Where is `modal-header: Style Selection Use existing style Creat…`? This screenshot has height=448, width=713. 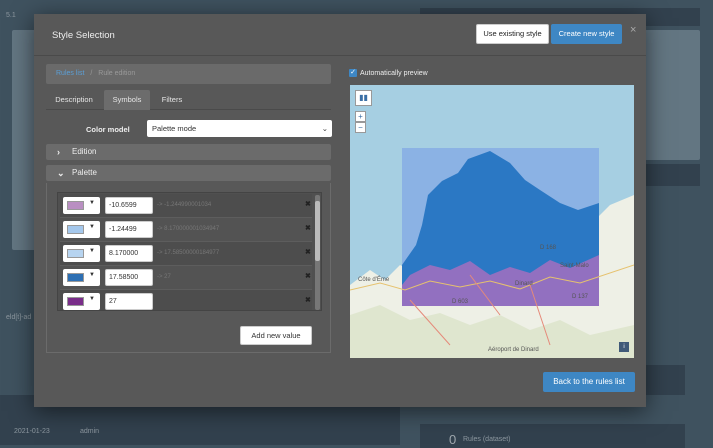 modal-header: Style Selection Use existing style Creat… is located at coordinates (340, 35).